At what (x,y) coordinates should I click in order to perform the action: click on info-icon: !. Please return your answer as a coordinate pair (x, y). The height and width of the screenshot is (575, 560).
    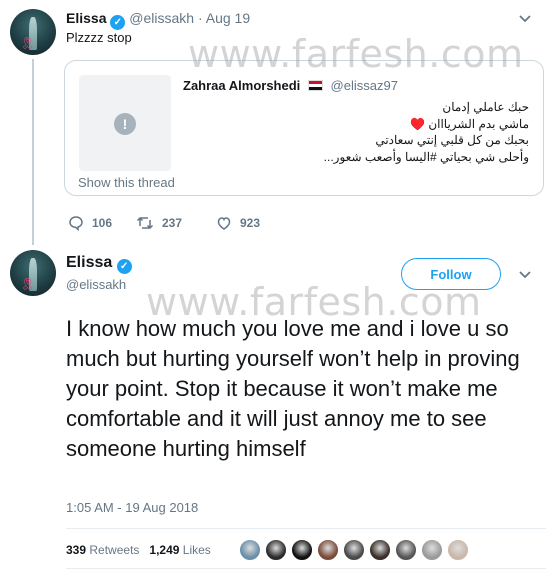
    Looking at the image, I should click on (125, 124).